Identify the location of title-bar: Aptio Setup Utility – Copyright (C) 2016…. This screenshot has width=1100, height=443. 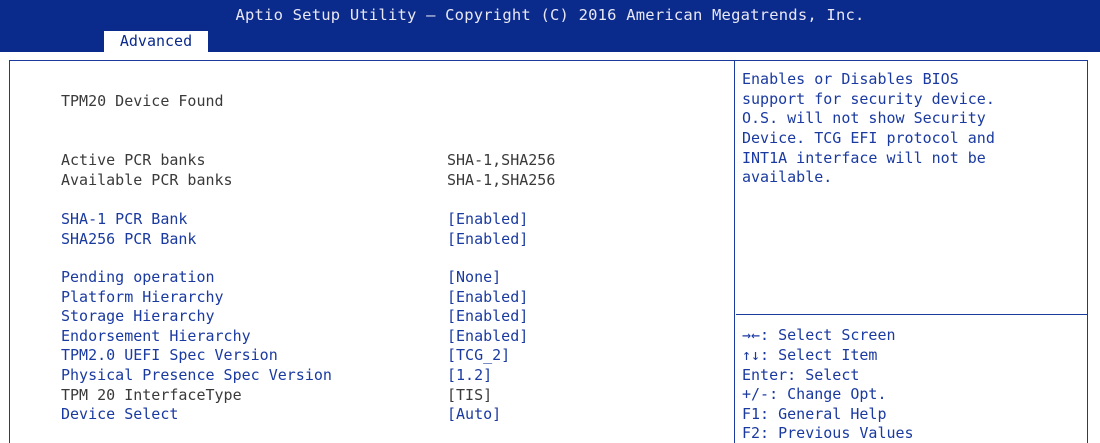
(550, 26).